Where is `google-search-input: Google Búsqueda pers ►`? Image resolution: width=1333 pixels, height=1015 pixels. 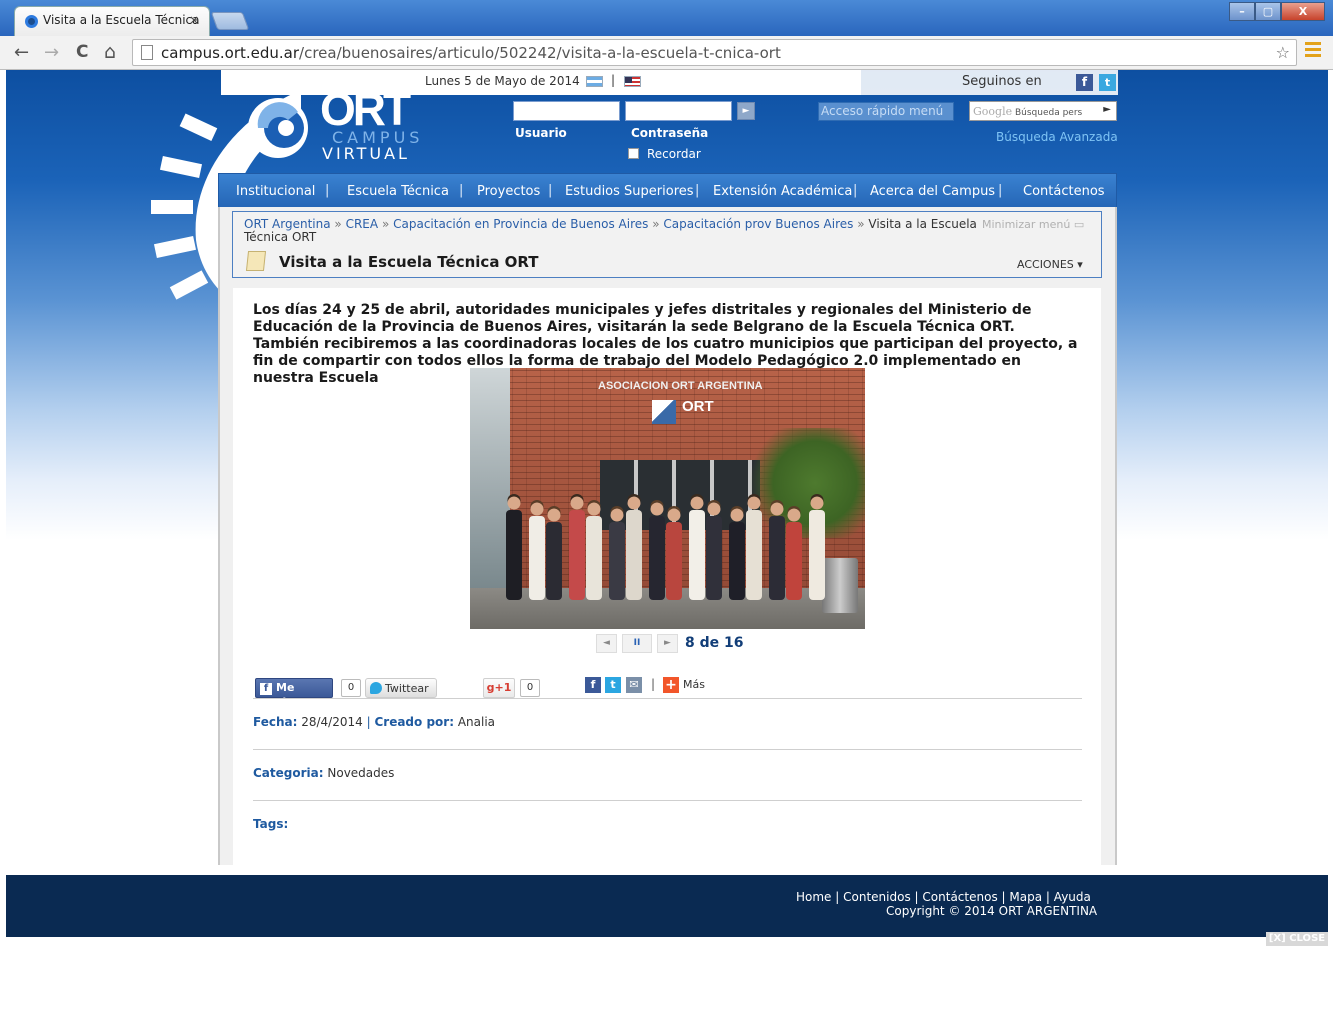
google-search-input: Google Búsqueda pers ► is located at coordinates (1043, 111).